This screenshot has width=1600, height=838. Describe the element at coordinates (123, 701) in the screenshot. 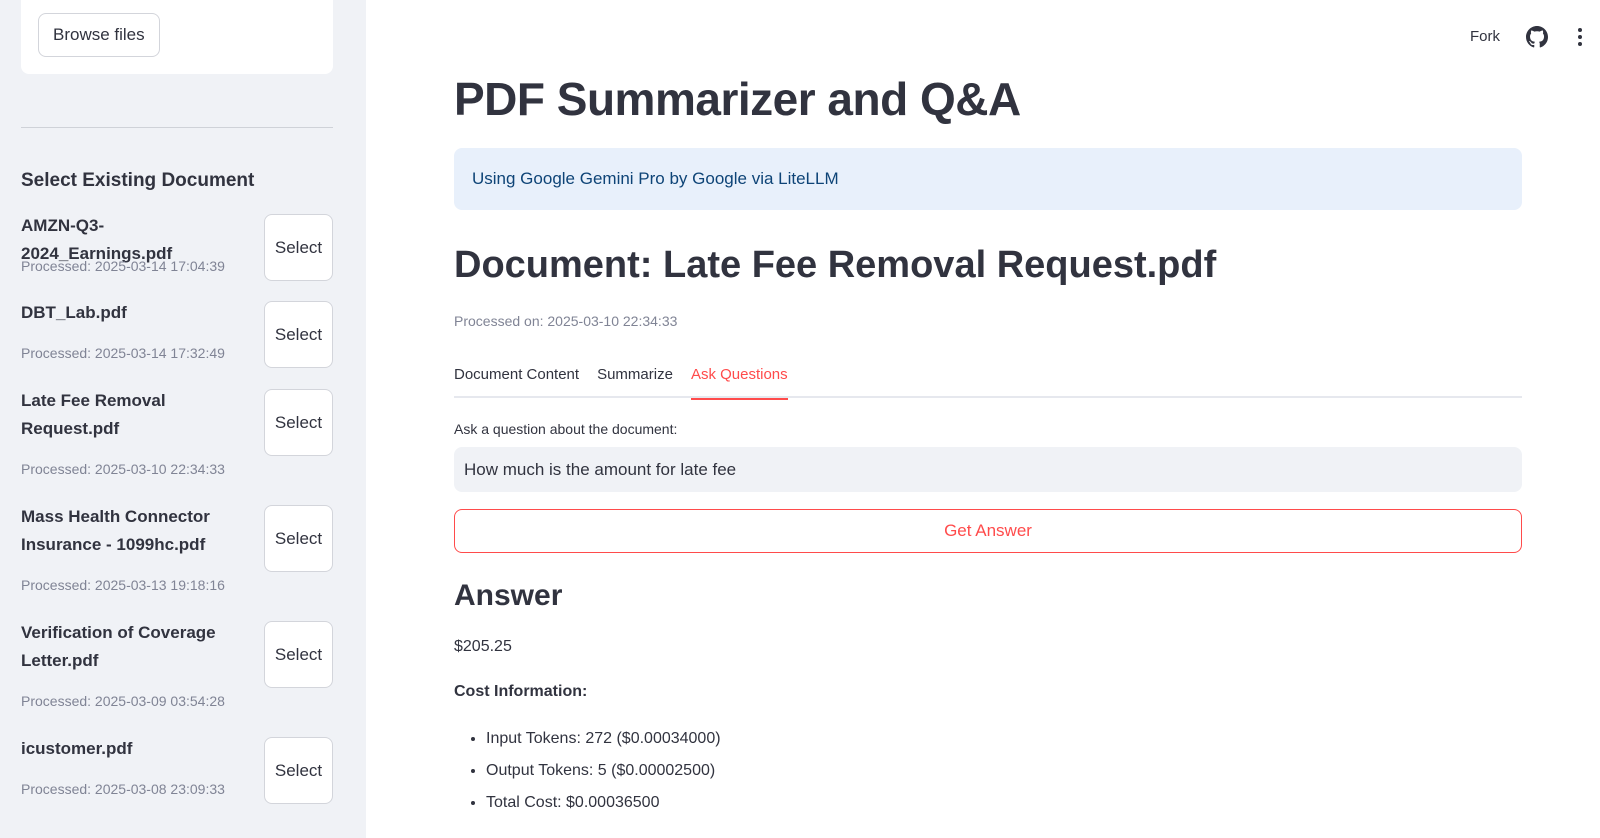

I see `document-processed-time: Processed: 2025-03-09 03:54:28` at that location.